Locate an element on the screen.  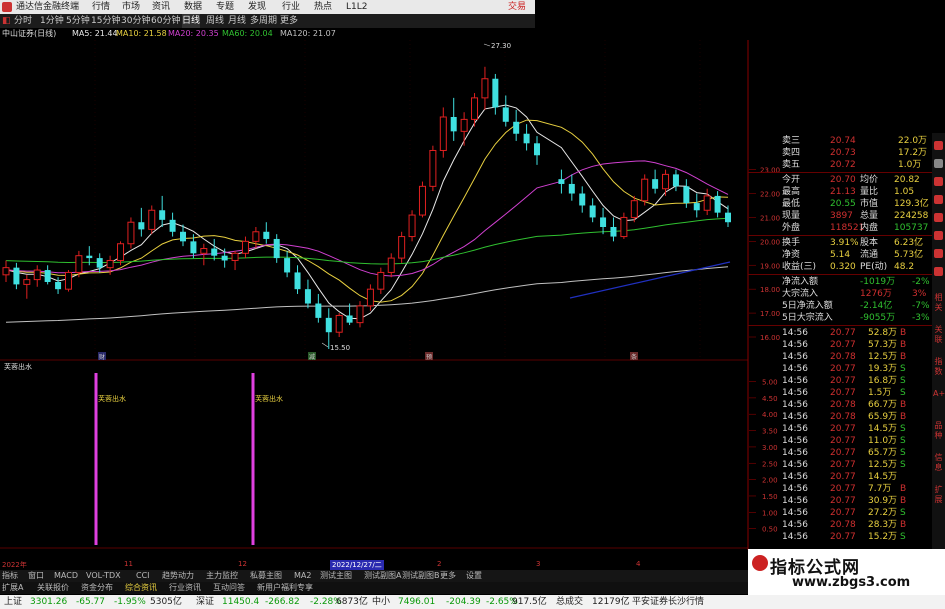
indicator-tab: 指标 is located at coordinates (10, 576).